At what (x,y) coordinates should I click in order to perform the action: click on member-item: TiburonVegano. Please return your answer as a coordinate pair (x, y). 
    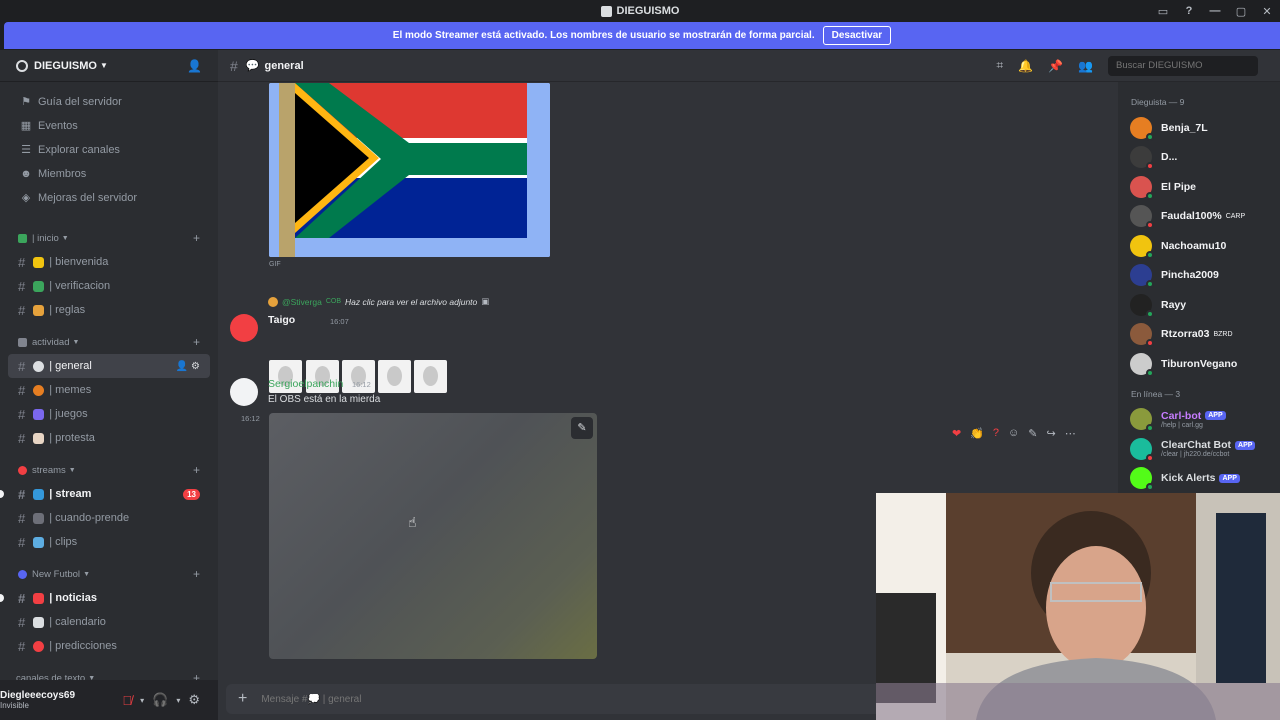
    Looking at the image, I should click on (1199, 364).